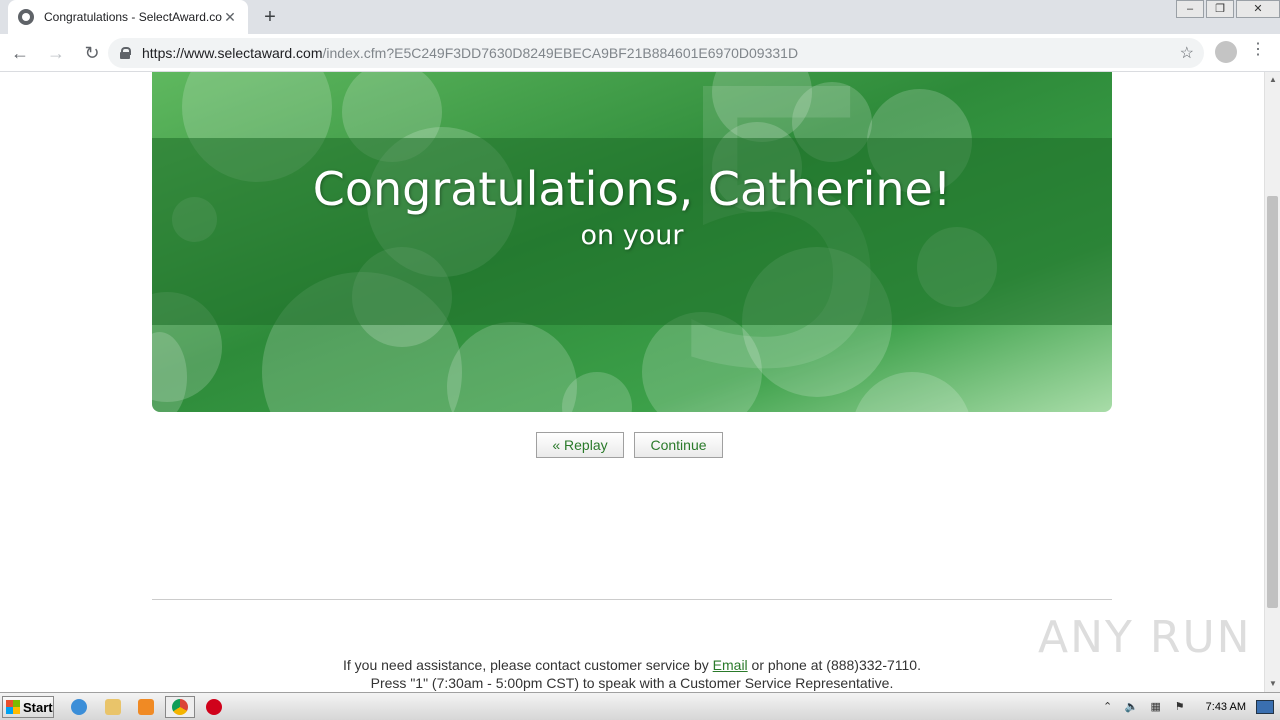 This screenshot has width=1280, height=720. Describe the element at coordinates (834, 665) in the screenshot. I see `support-text-after: or phone at (888)332-7110.` at that location.